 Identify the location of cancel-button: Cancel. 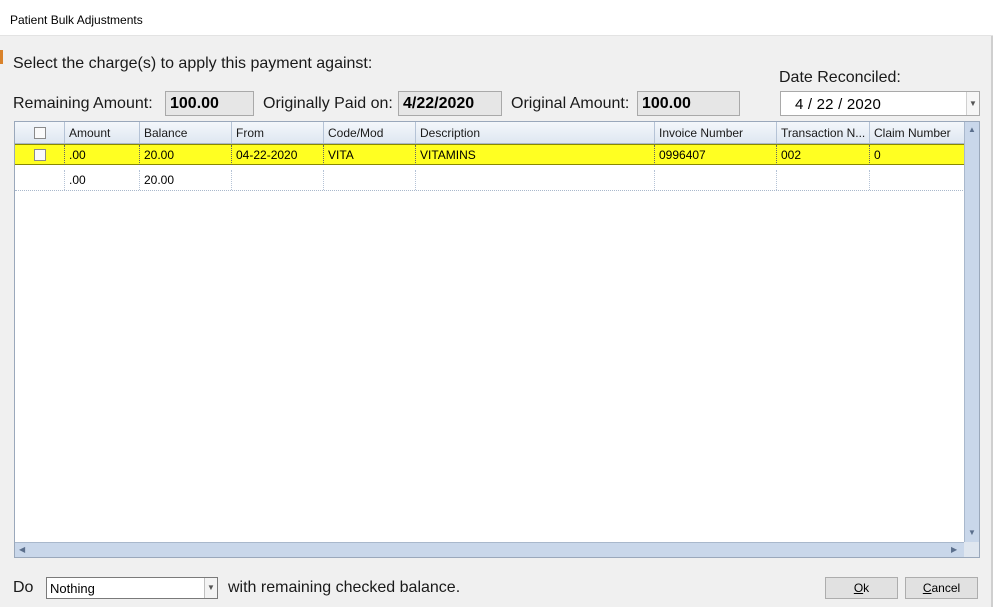
(941, 588).